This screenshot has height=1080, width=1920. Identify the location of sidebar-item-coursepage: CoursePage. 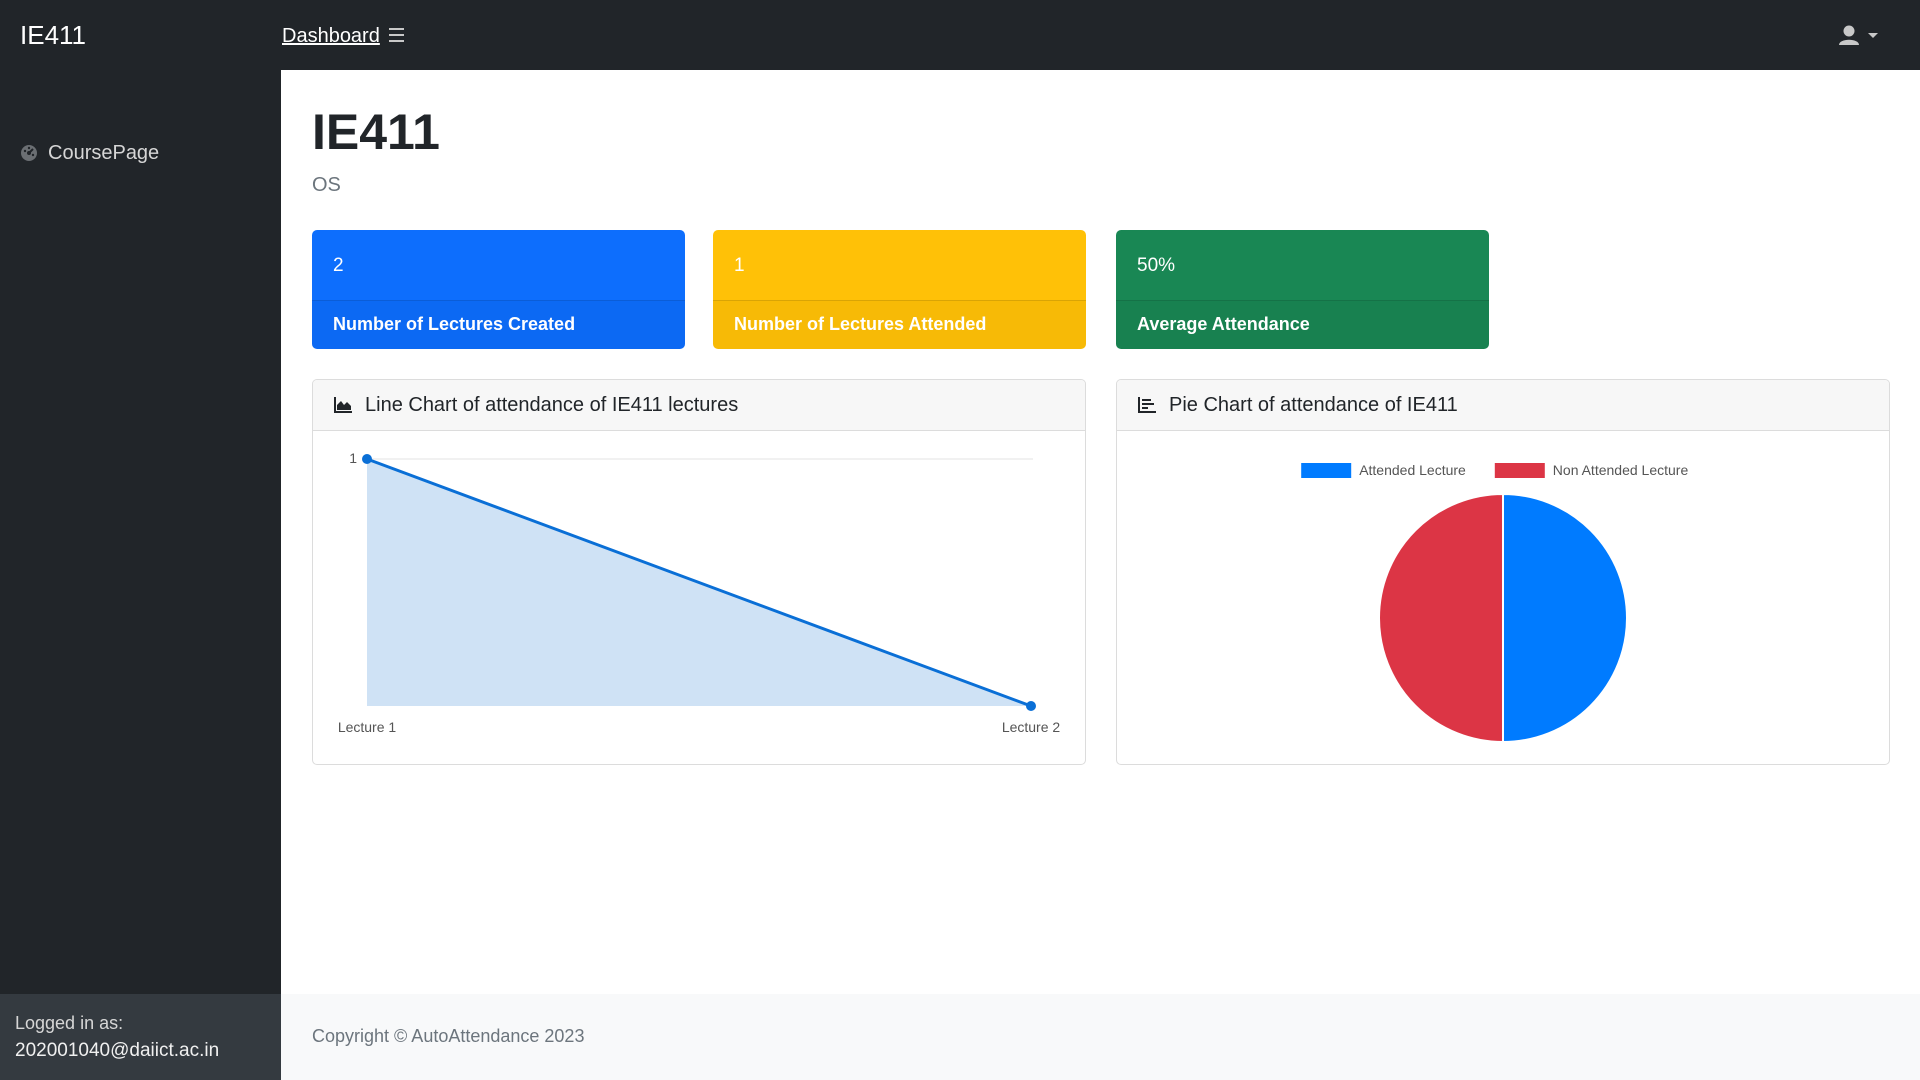
(89, 153).